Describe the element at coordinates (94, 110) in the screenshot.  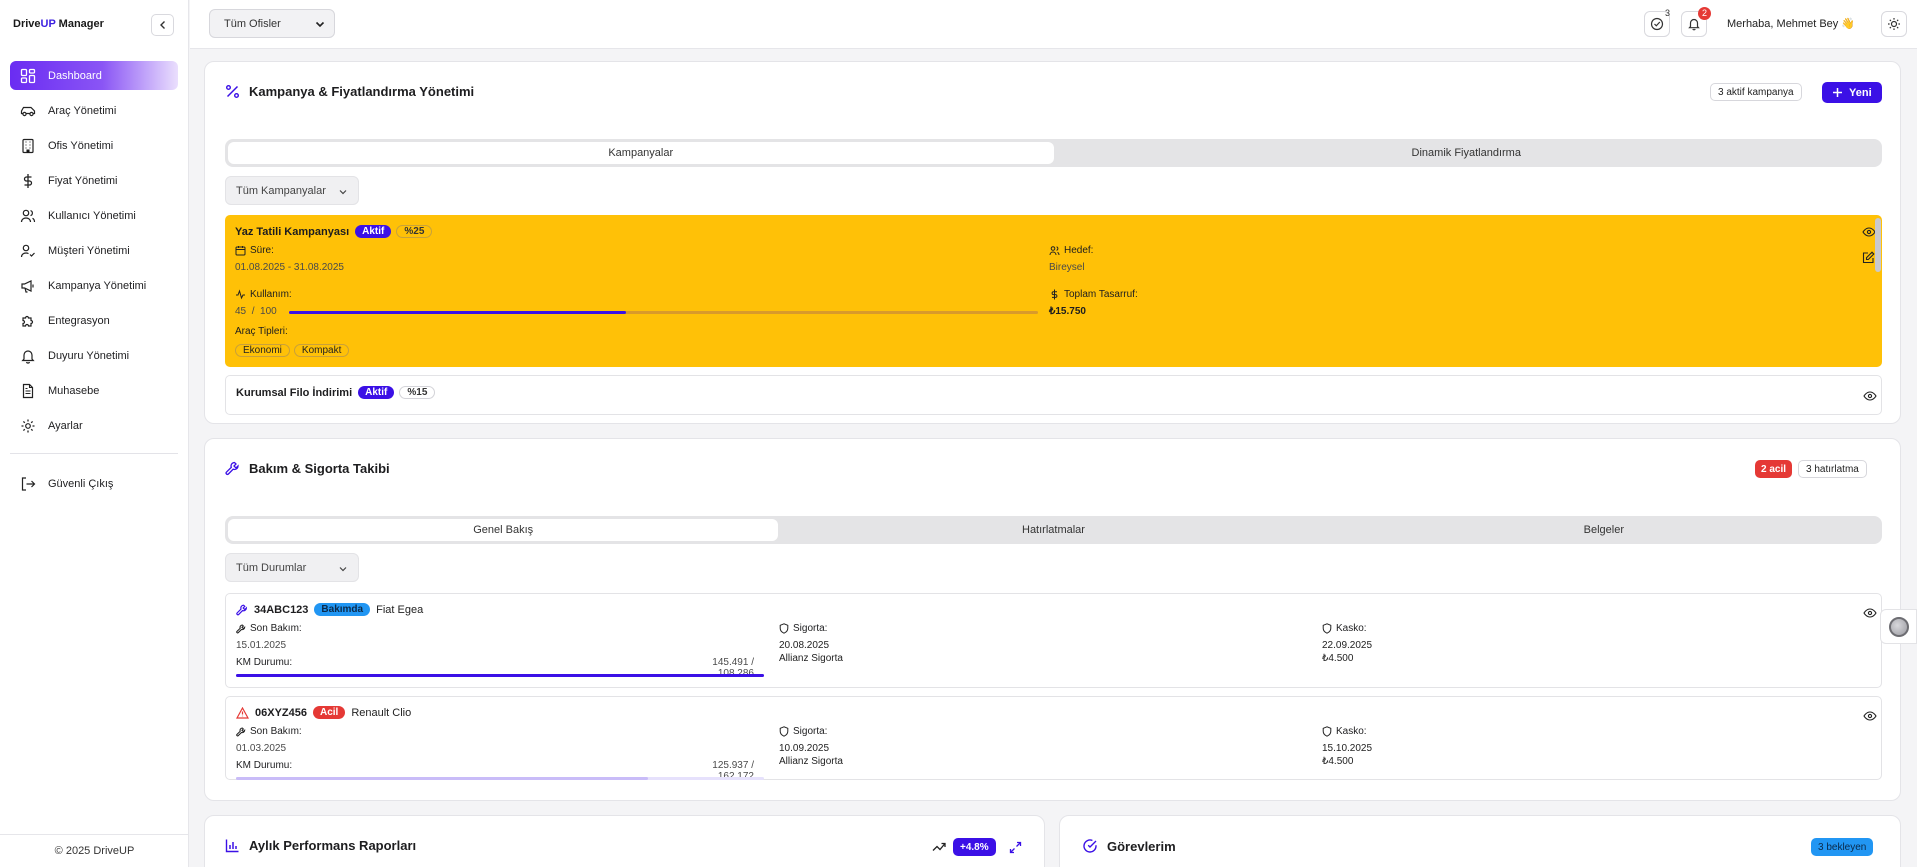
I see `sidebar-item-vehicles: Araç Yönetimi` at that location.